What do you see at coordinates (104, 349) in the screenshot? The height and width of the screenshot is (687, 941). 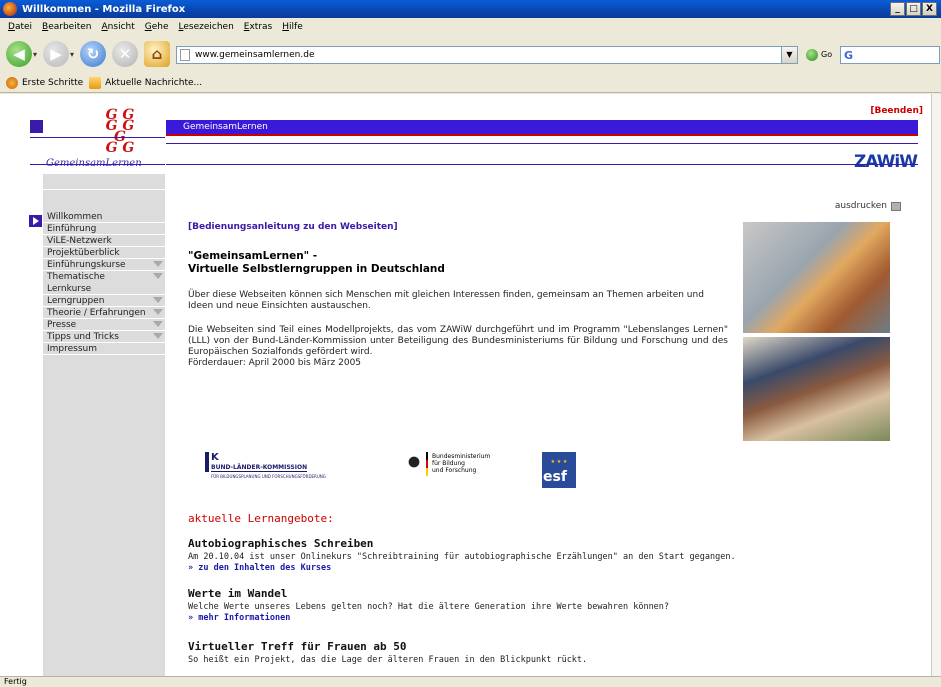 I see `sidebar-item-impressum: Impressum` at bounding box center [104, 349].